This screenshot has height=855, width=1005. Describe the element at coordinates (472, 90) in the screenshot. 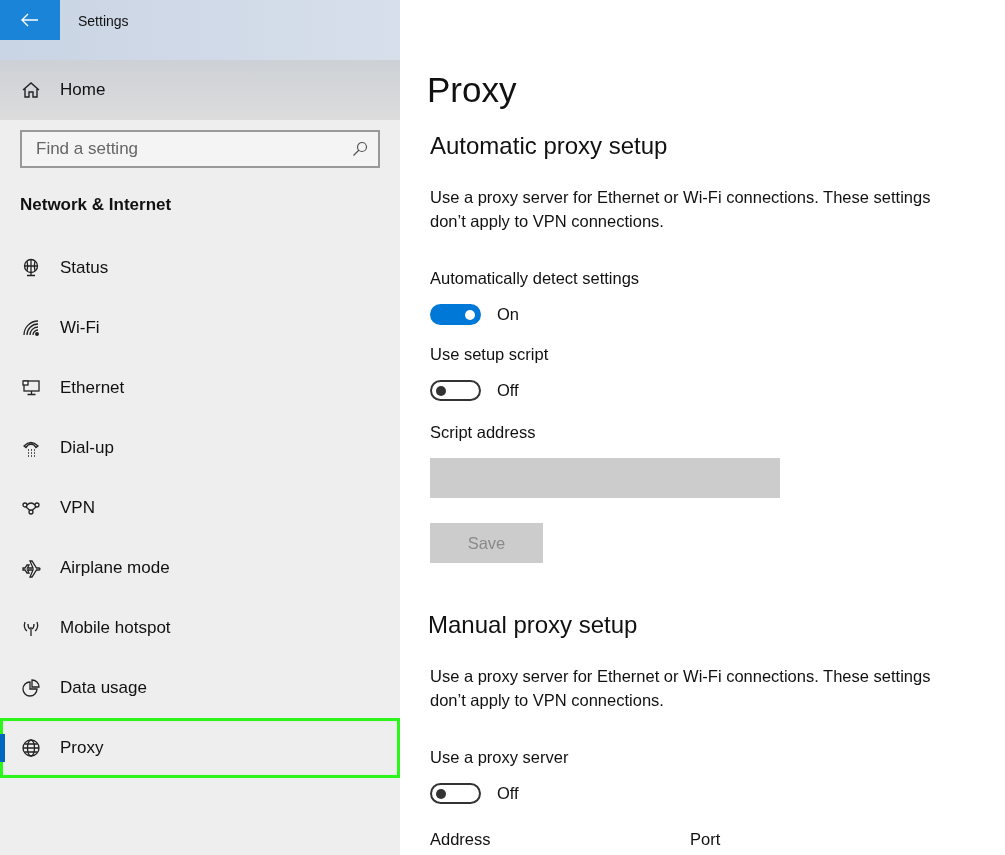

I see `page-title: Proxy` at that location.